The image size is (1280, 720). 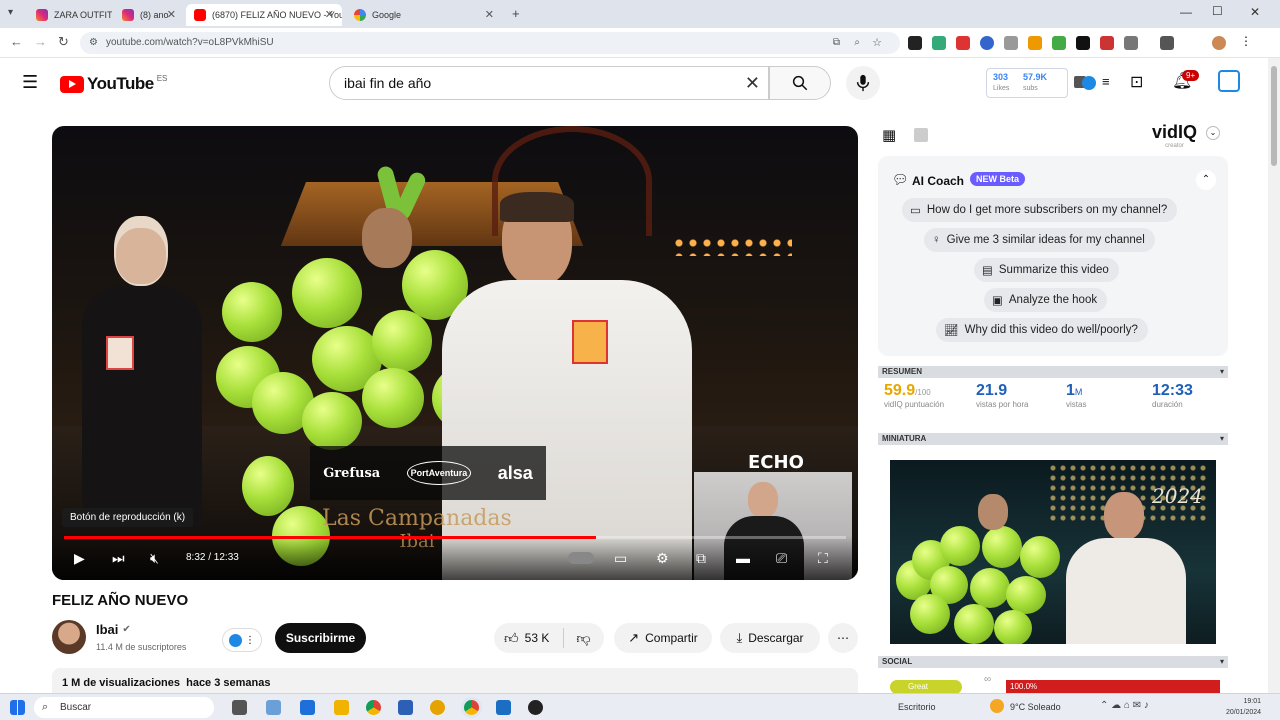 What do you see at coordinates (1053, 439) in the screenshot?
I see `section-thumbnail-header: MINIATURA ▾` at bounding box center [1053, 439].